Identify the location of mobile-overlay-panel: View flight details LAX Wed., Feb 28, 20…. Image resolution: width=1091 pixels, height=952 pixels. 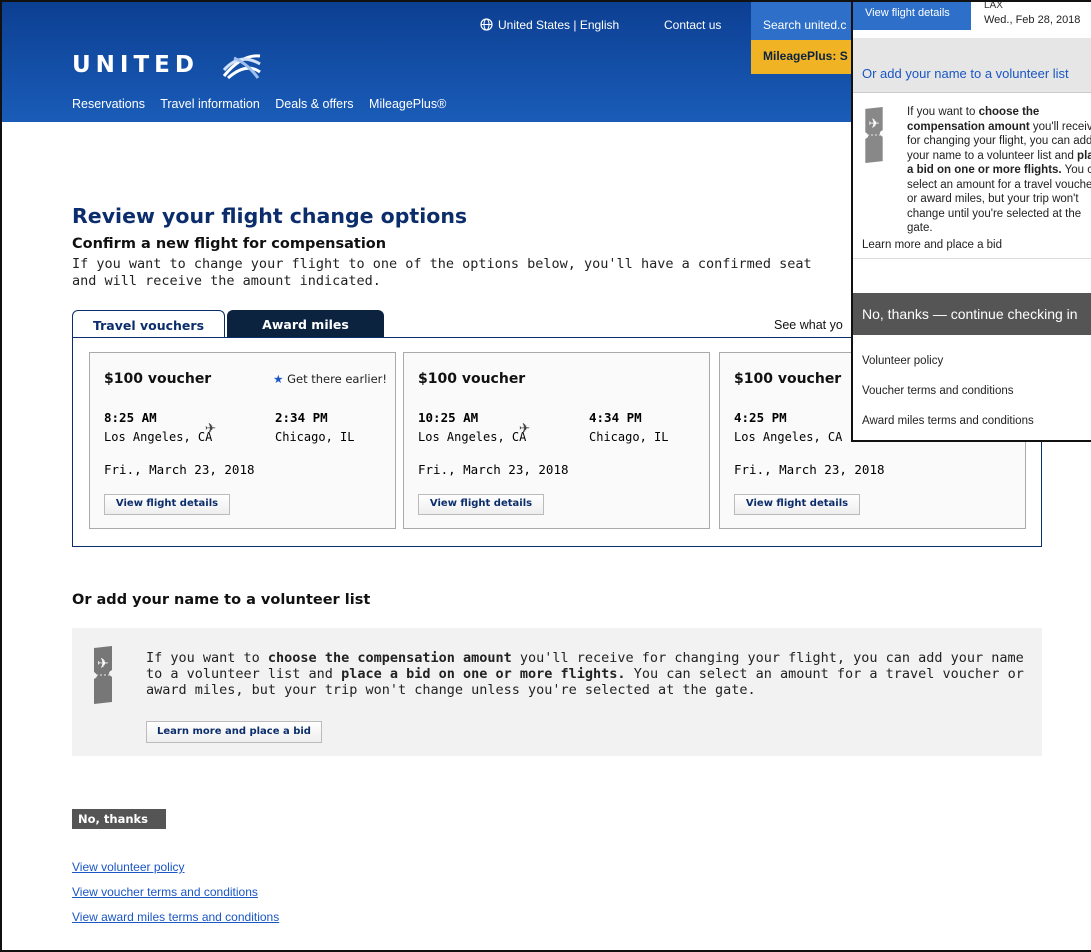
(971, 221).